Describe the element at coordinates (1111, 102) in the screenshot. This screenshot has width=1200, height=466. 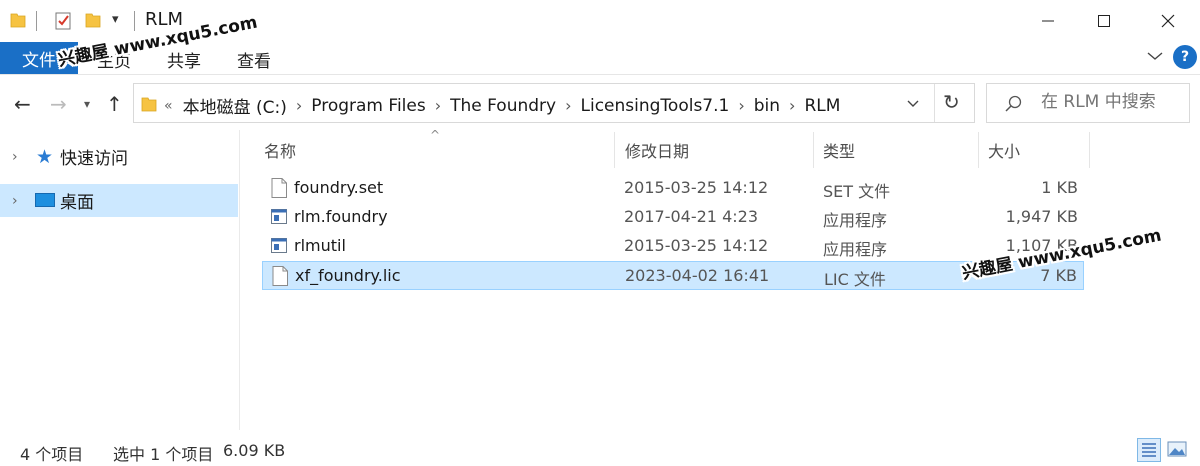
I see `search-input` at that location.